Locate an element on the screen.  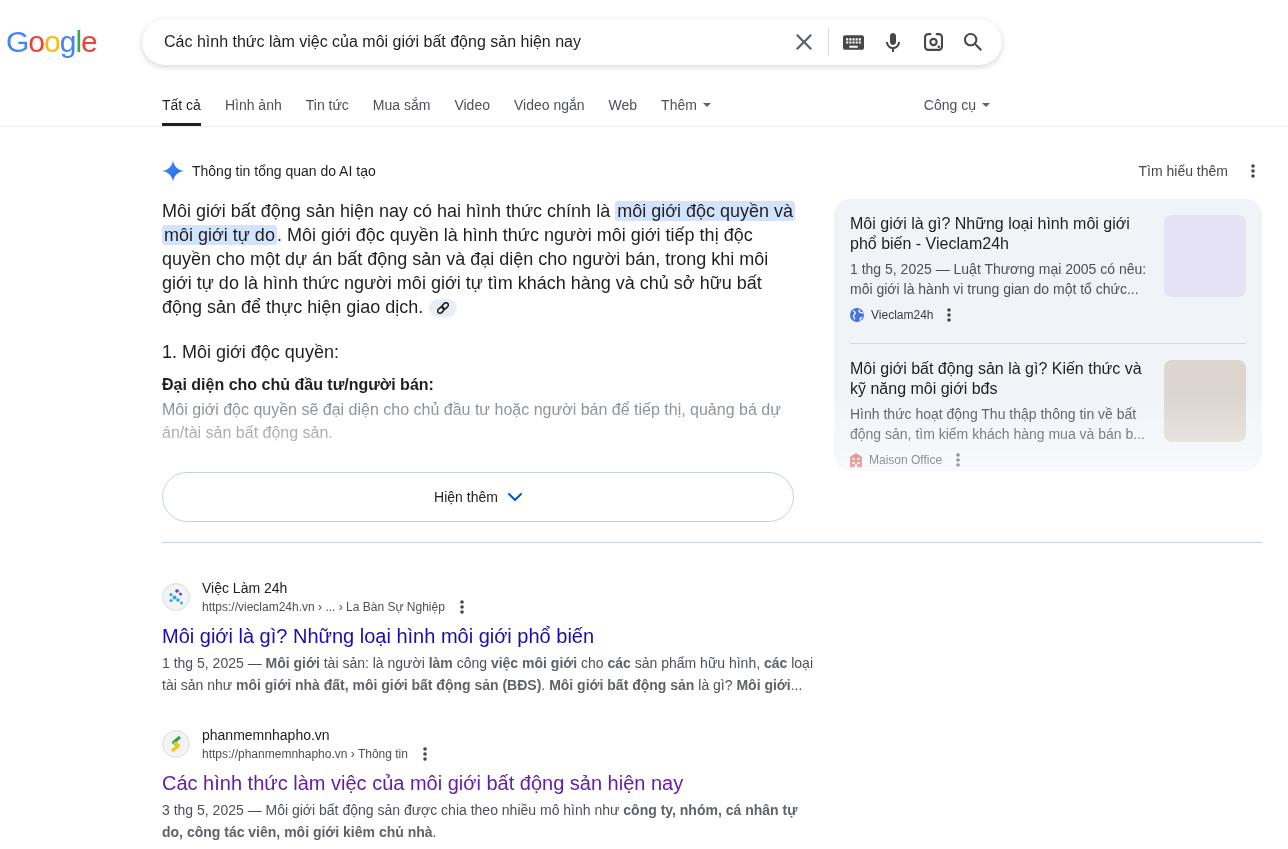
ai-summary-text: Môi giới bất động sản hiện nay có hai hình thức chính là môi giới độc quyền và môi giới tự do. Môi giới độc quyền là hình thức người môi giới tiếp thị độc quyền cho một dự án bất động sản và đại diện cho người bán, trong khi môi giới tự do là hình thức người môi giới tự tìm khách hàng và chủ sở hữu bất động sản để thực hiện giao dịch. is located at coordinates (479, 259).